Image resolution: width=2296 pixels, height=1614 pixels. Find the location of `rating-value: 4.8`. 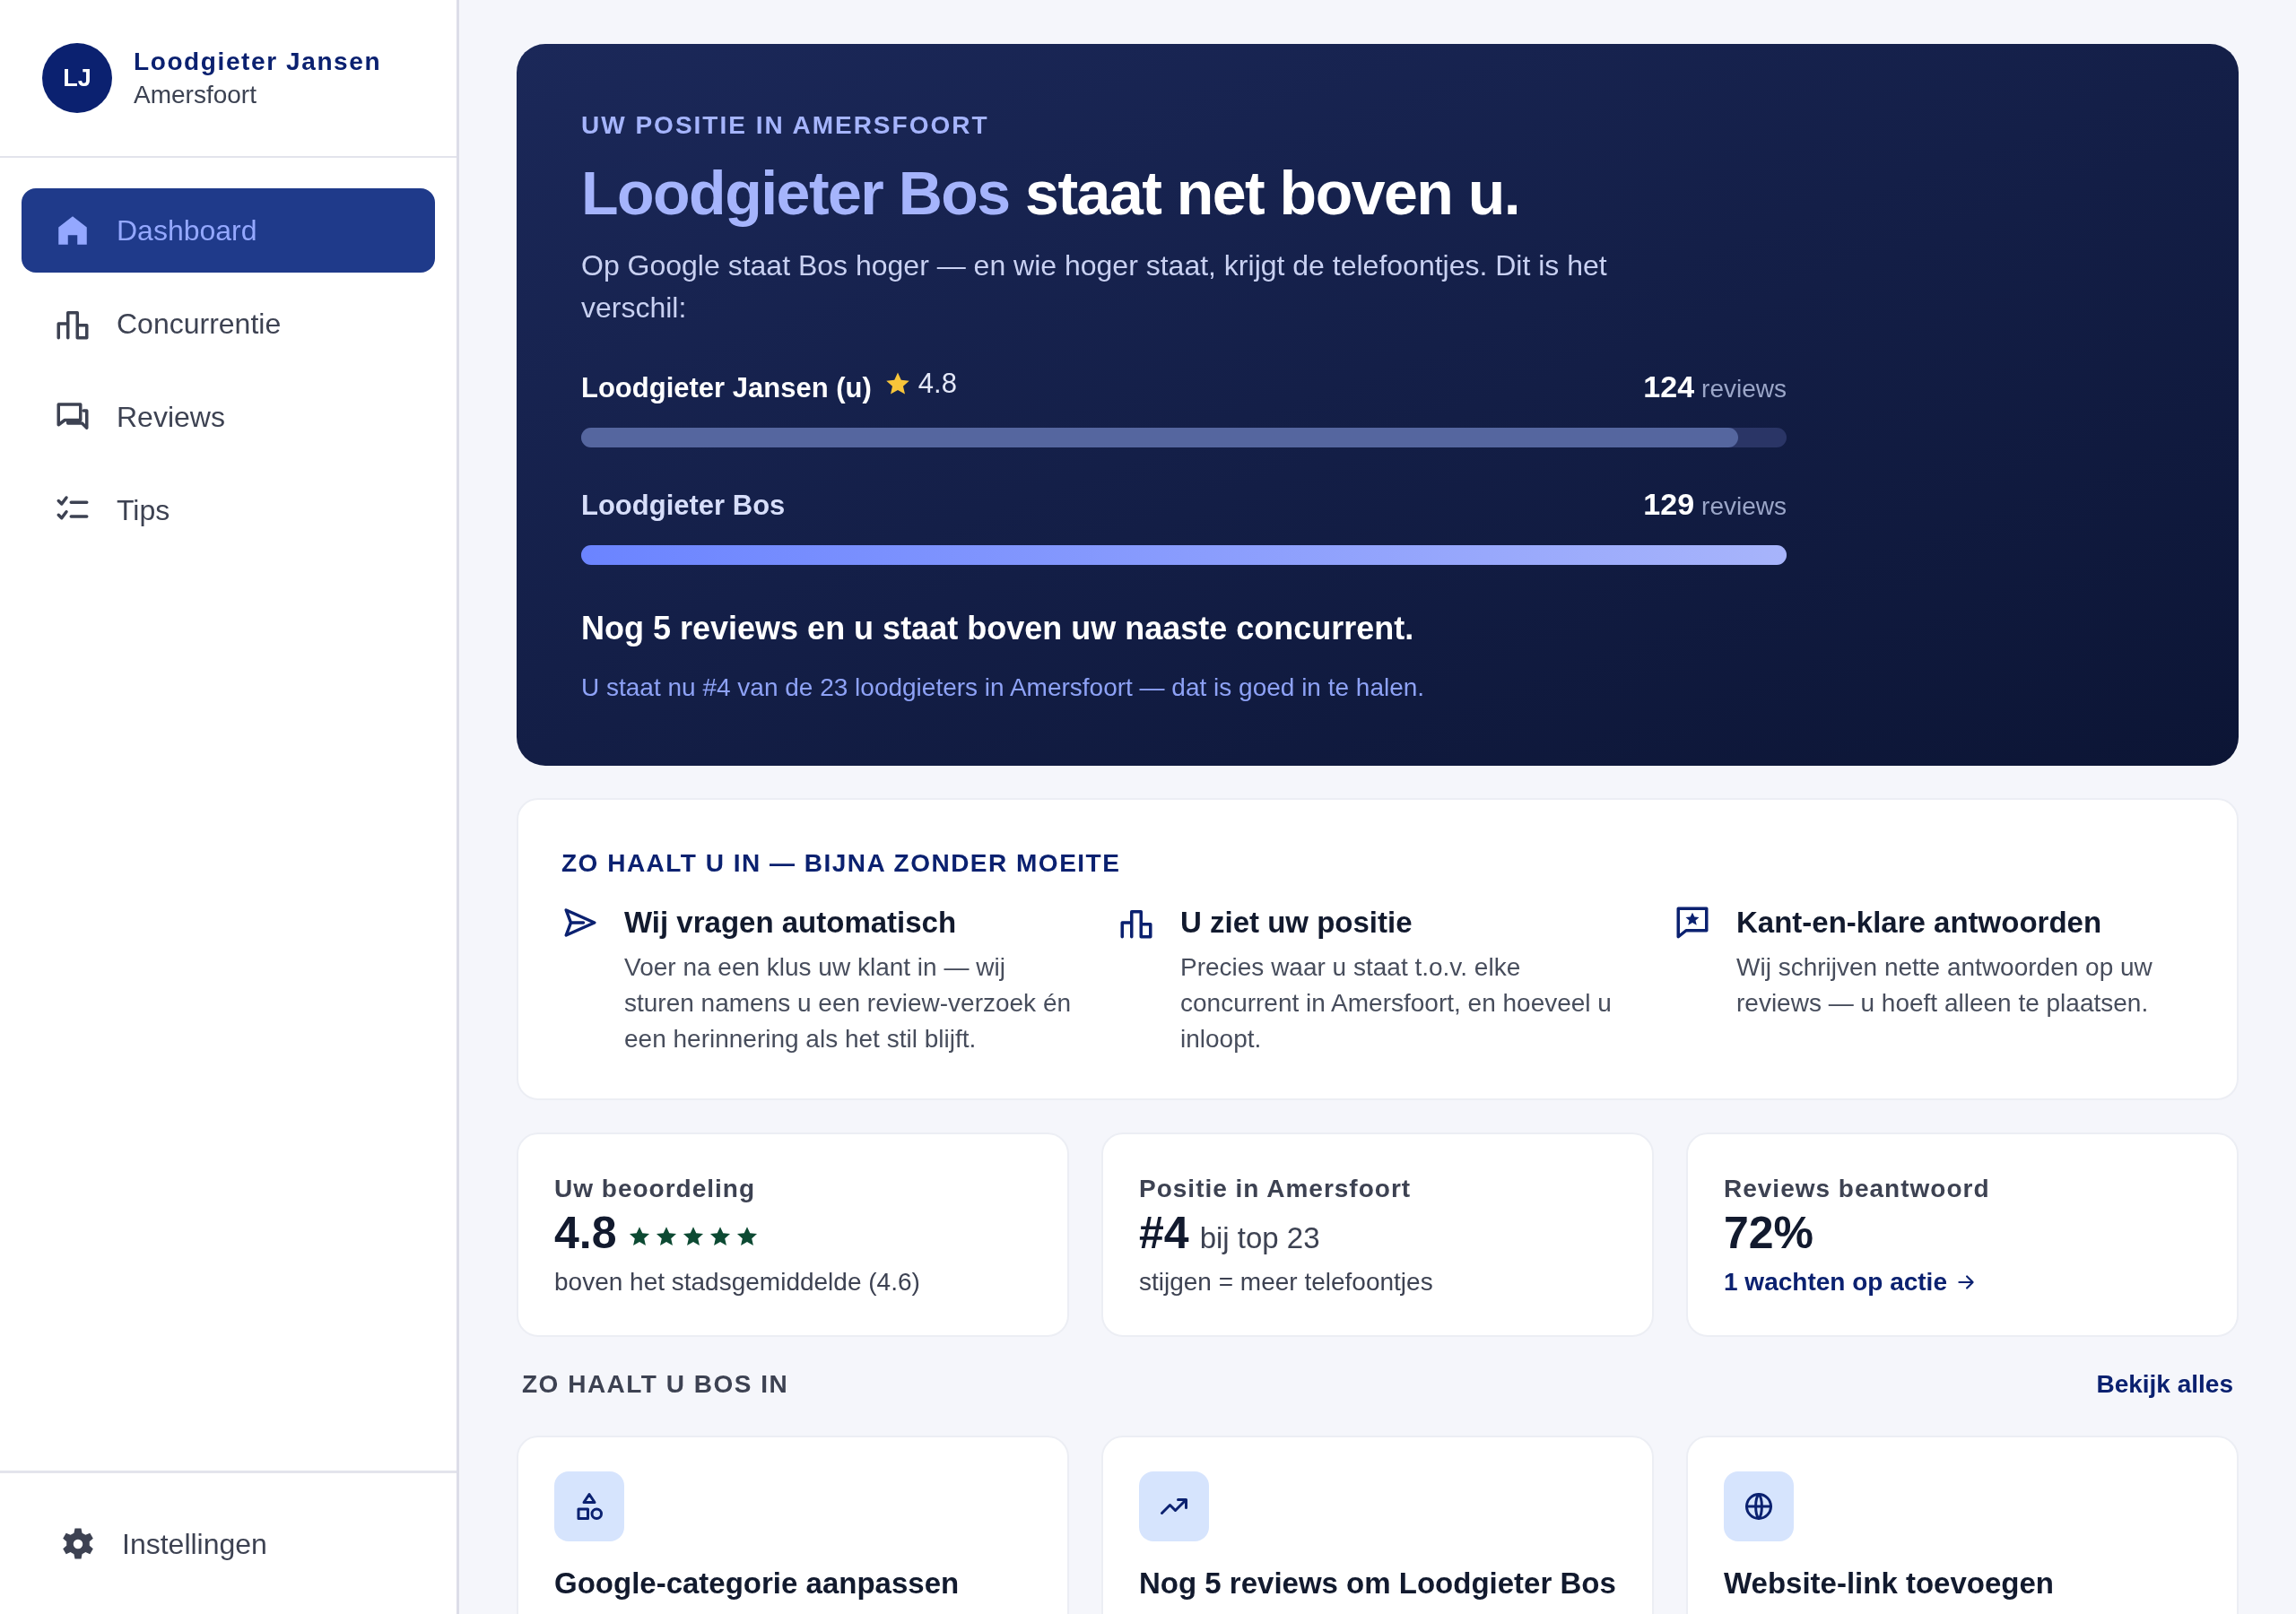

rating-value: 4.8 is located at coordinates (937, 383).